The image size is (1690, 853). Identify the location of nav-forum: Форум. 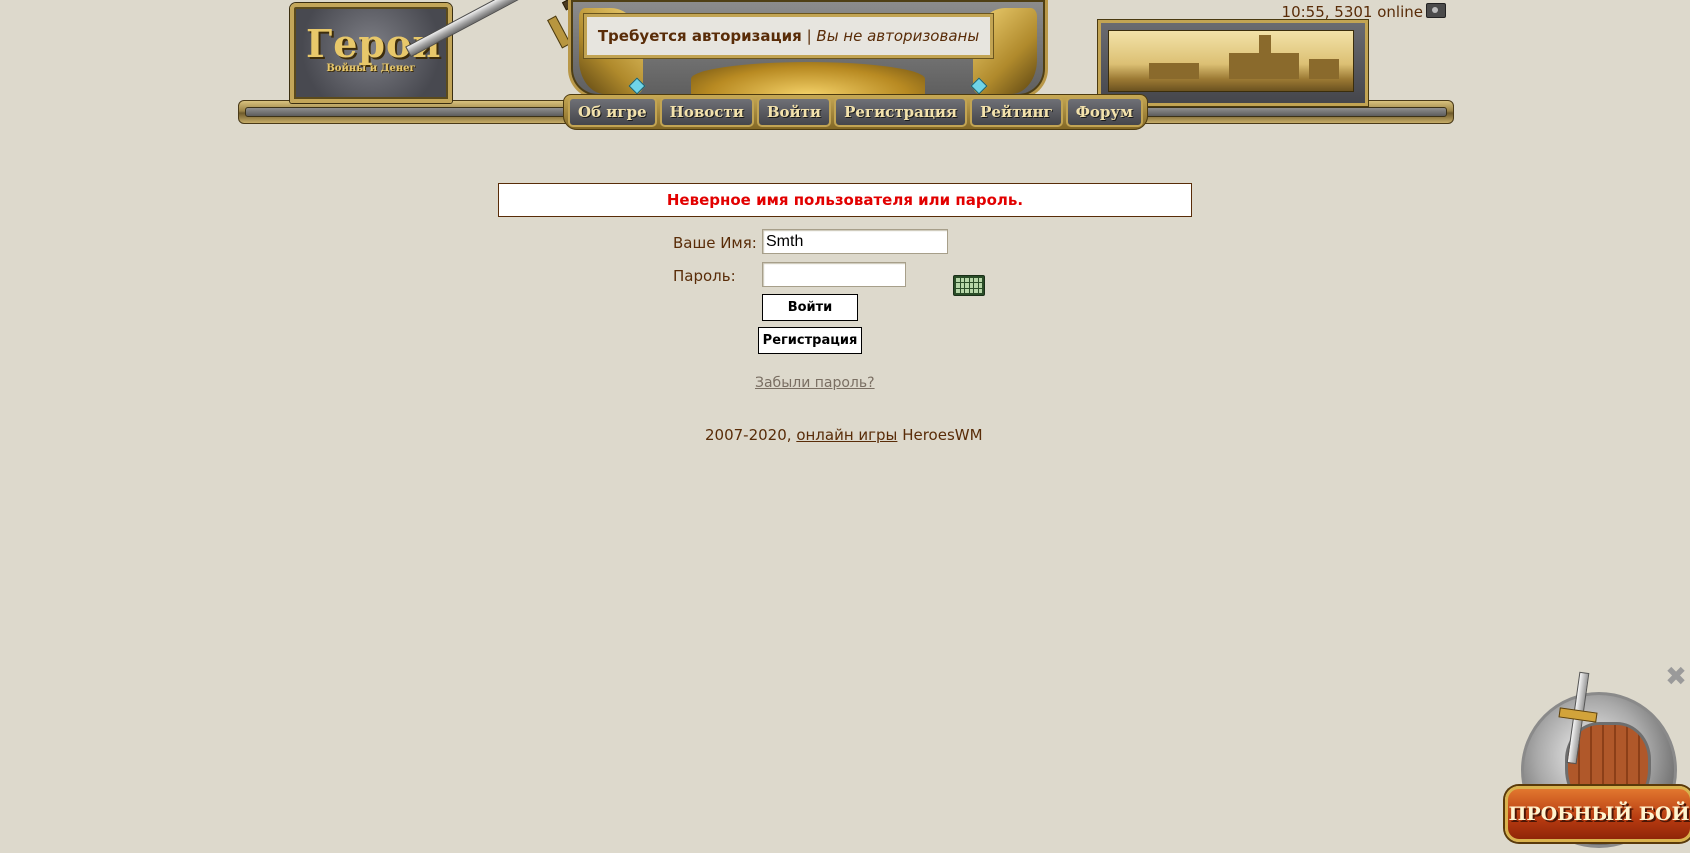
(1104, 112).